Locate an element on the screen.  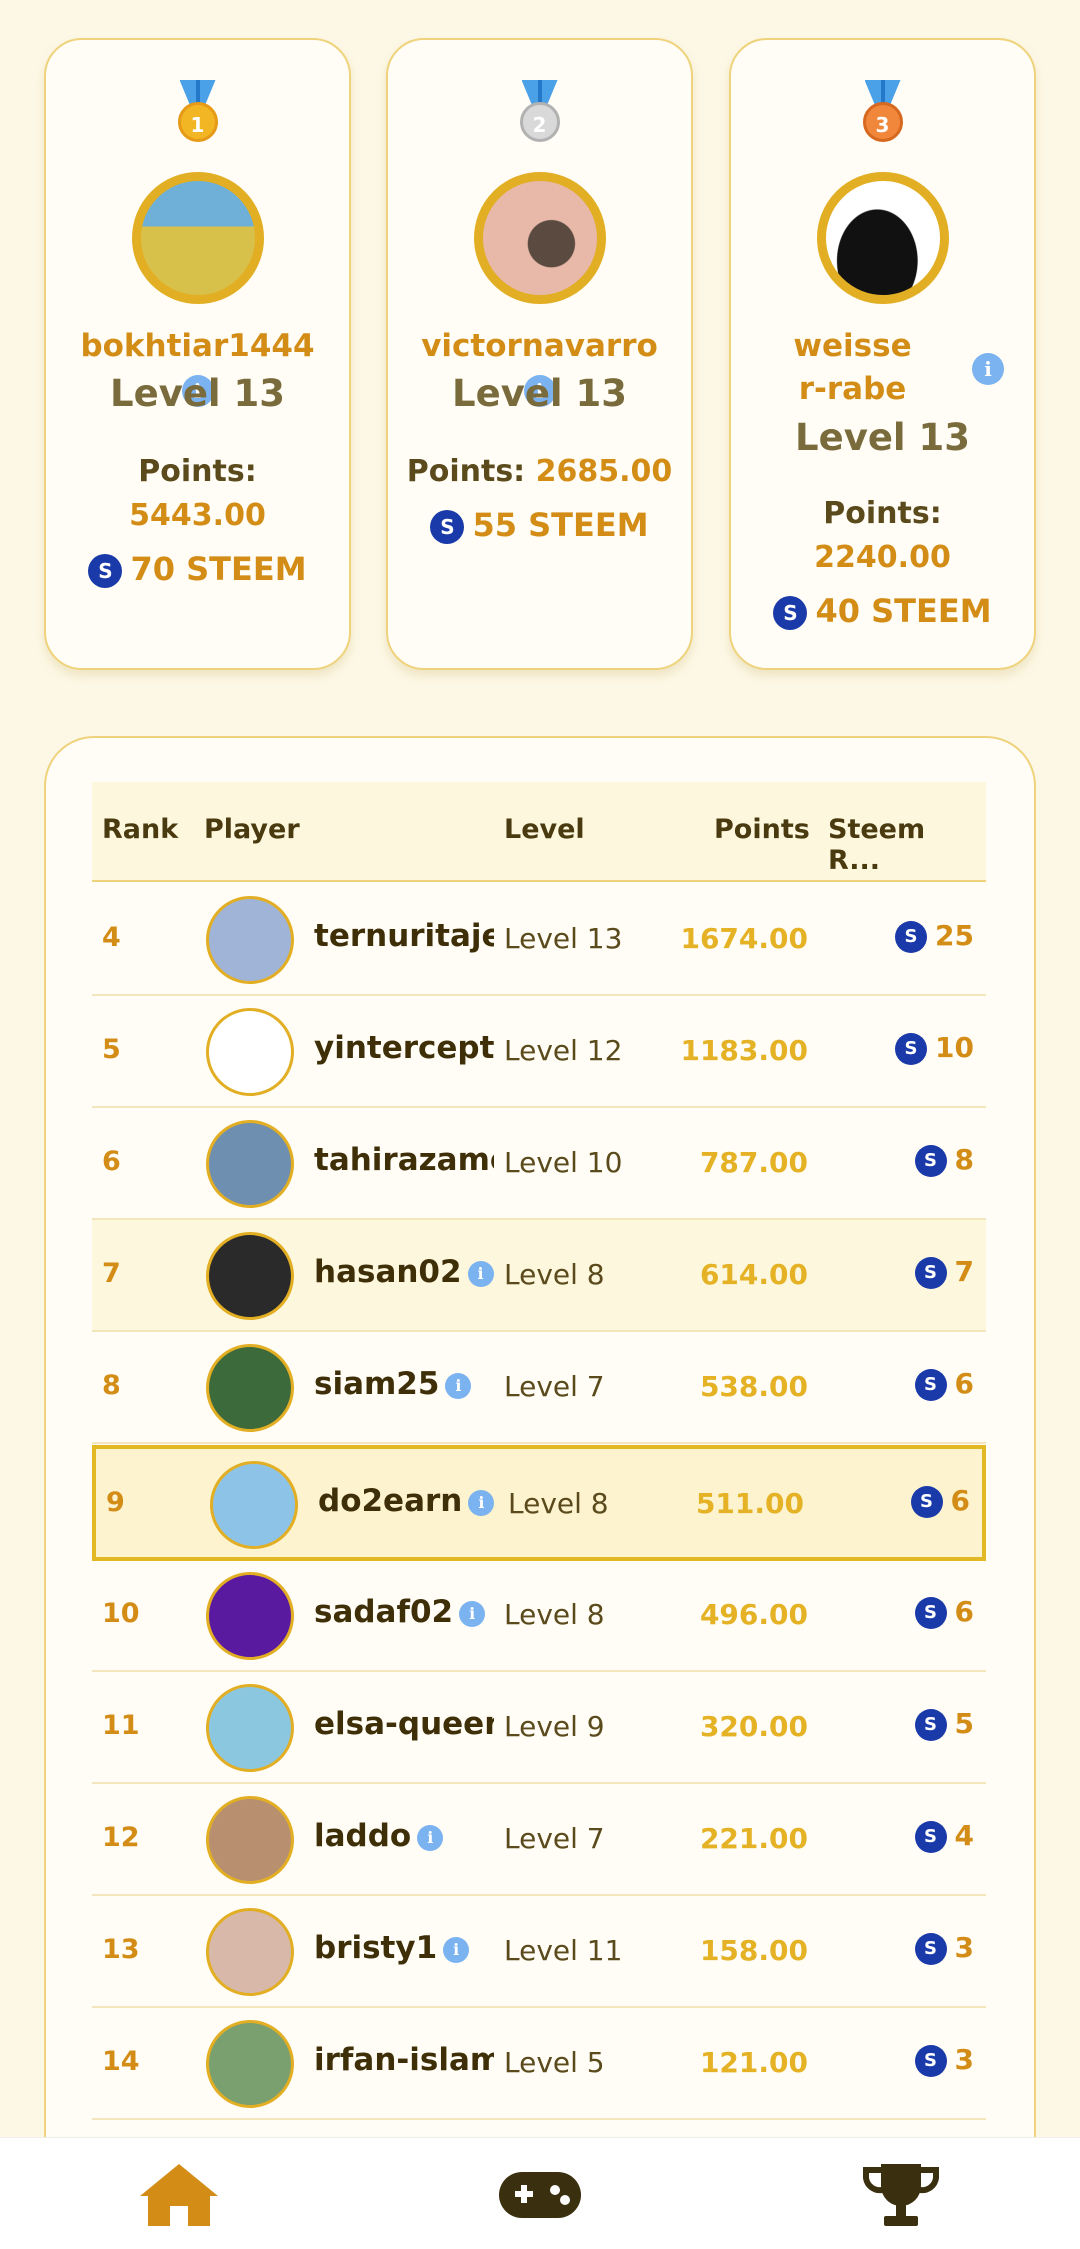
row-player: bristy1 i is located at coordinates (404, 1948).